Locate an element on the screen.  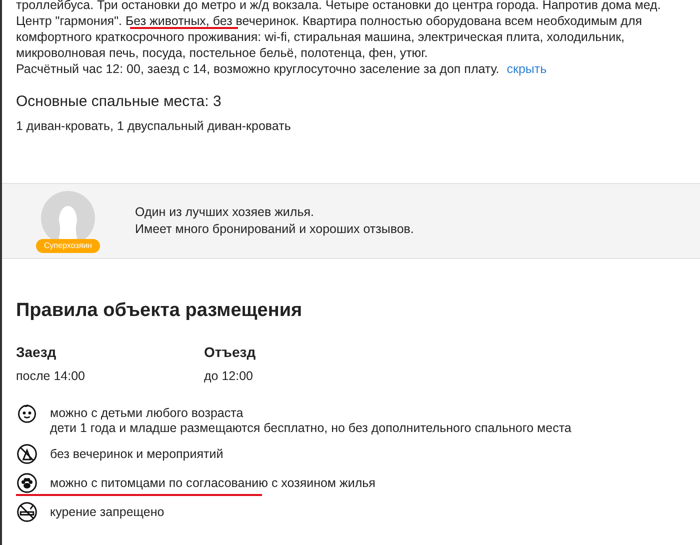
superhost-badge: Суперхозяин is located at coordinates (68, 246).